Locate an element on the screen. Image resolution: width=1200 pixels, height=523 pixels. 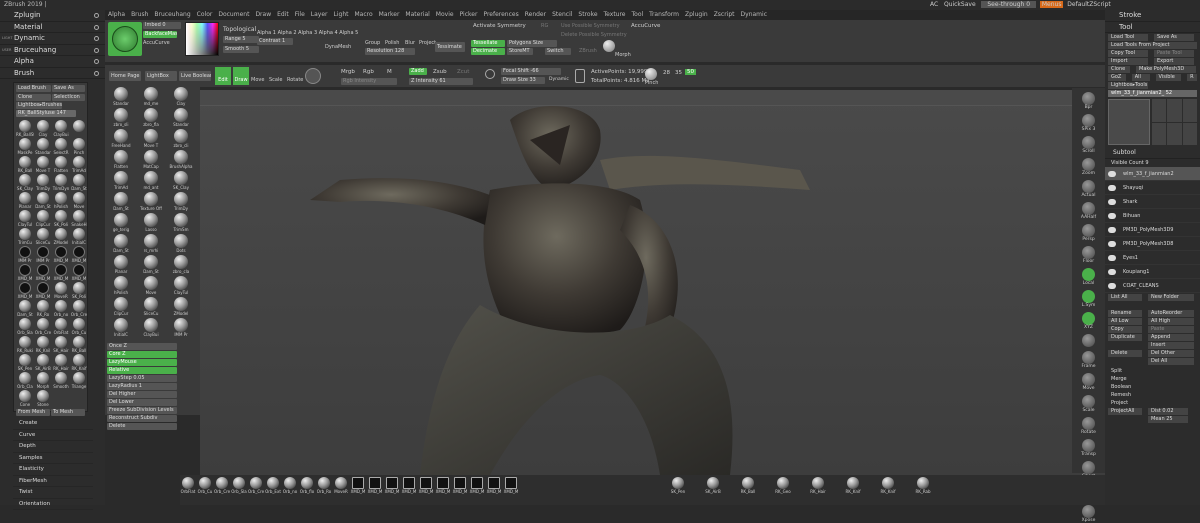
tray-button-local: Local is located at coordinates (1088, 277).